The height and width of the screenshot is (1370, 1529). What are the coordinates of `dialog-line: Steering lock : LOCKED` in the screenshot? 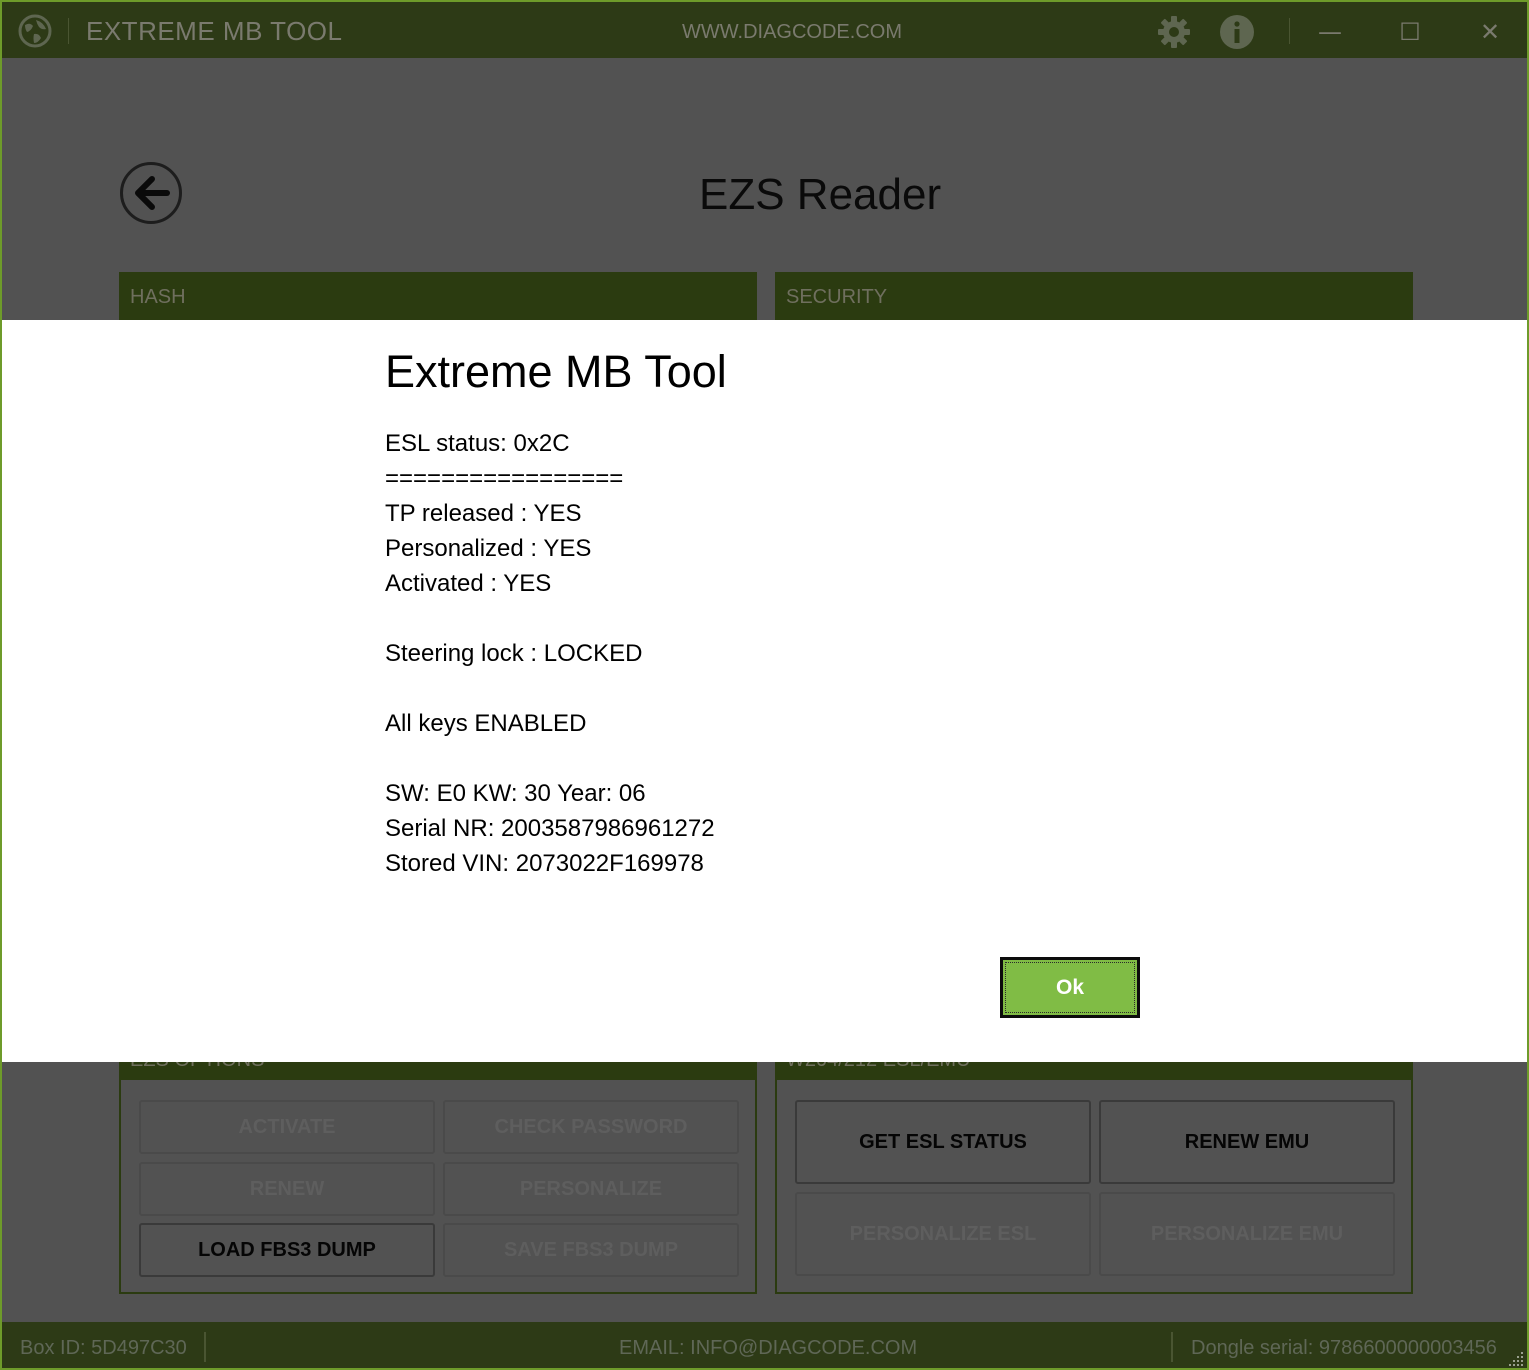 It's located at (514, 653).